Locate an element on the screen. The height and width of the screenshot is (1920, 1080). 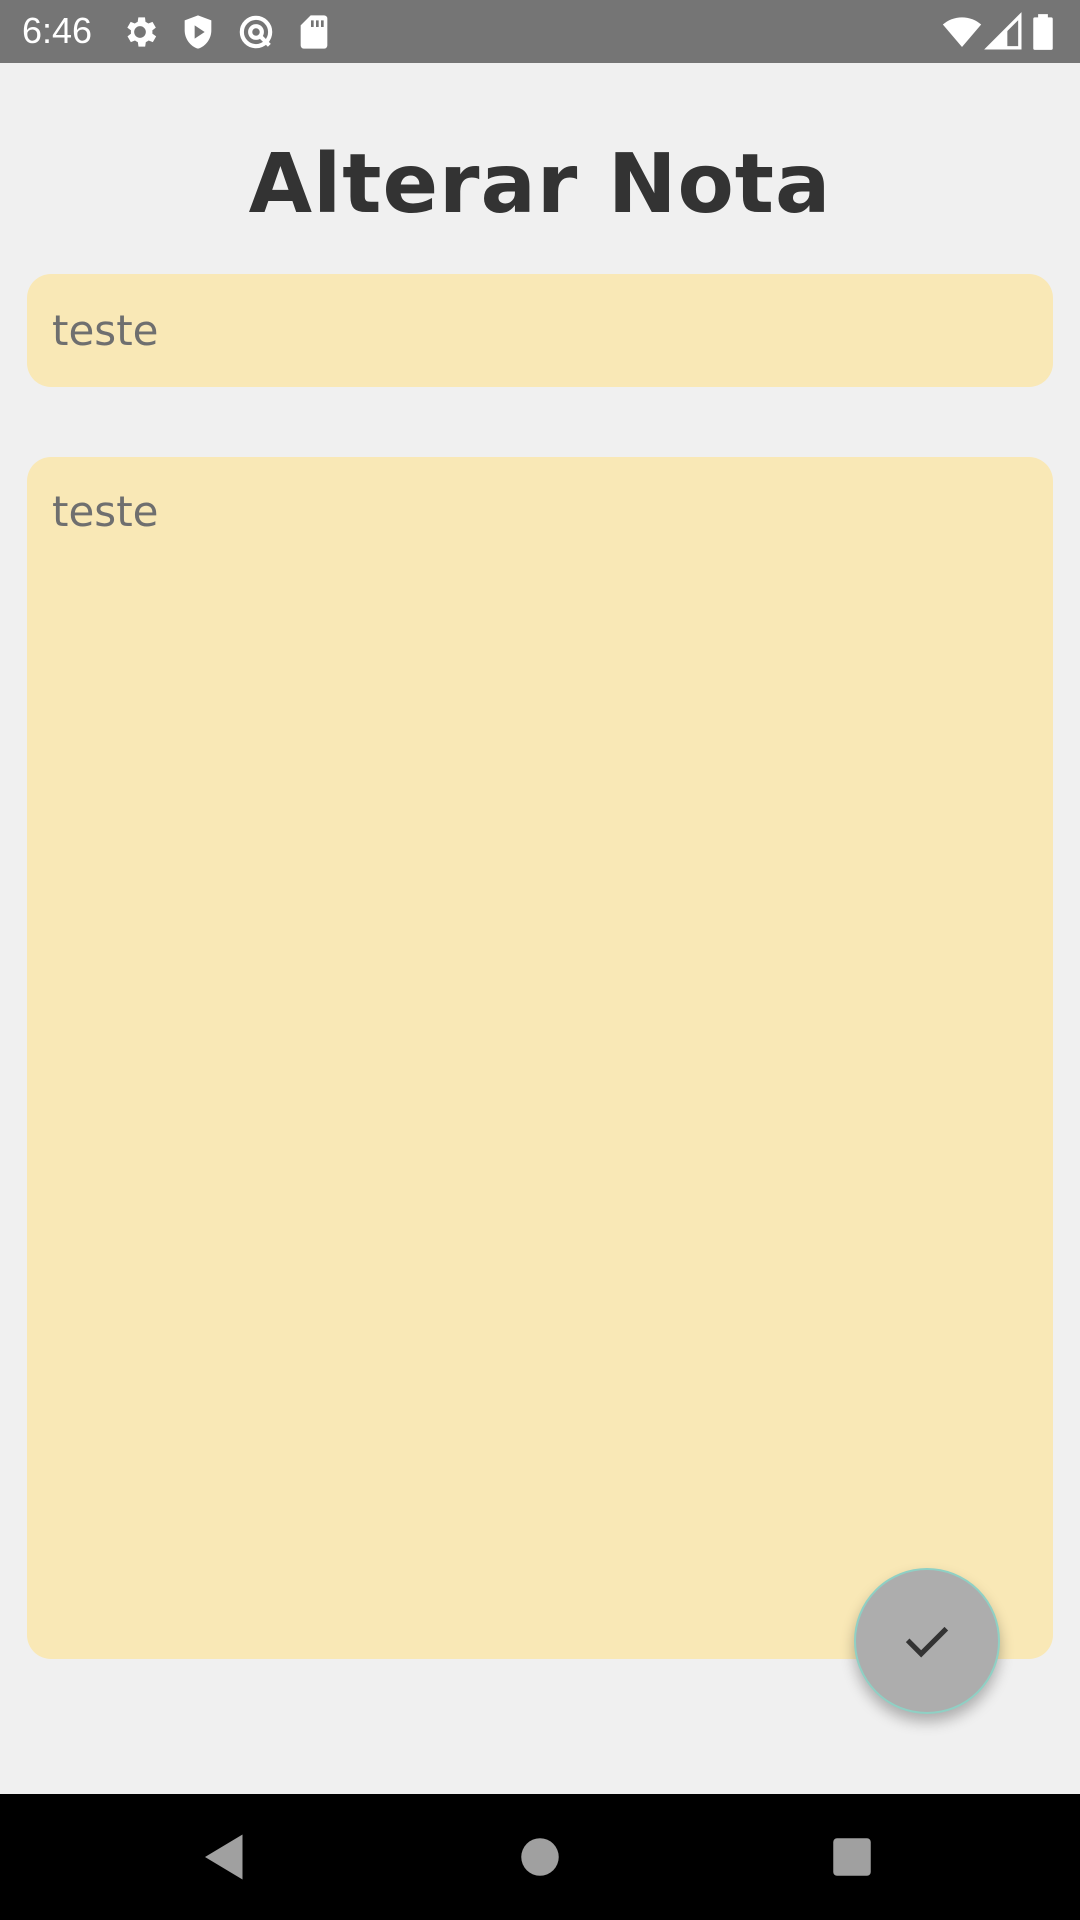
page-title: Alterar Nota is located at coordinates (540, 184).